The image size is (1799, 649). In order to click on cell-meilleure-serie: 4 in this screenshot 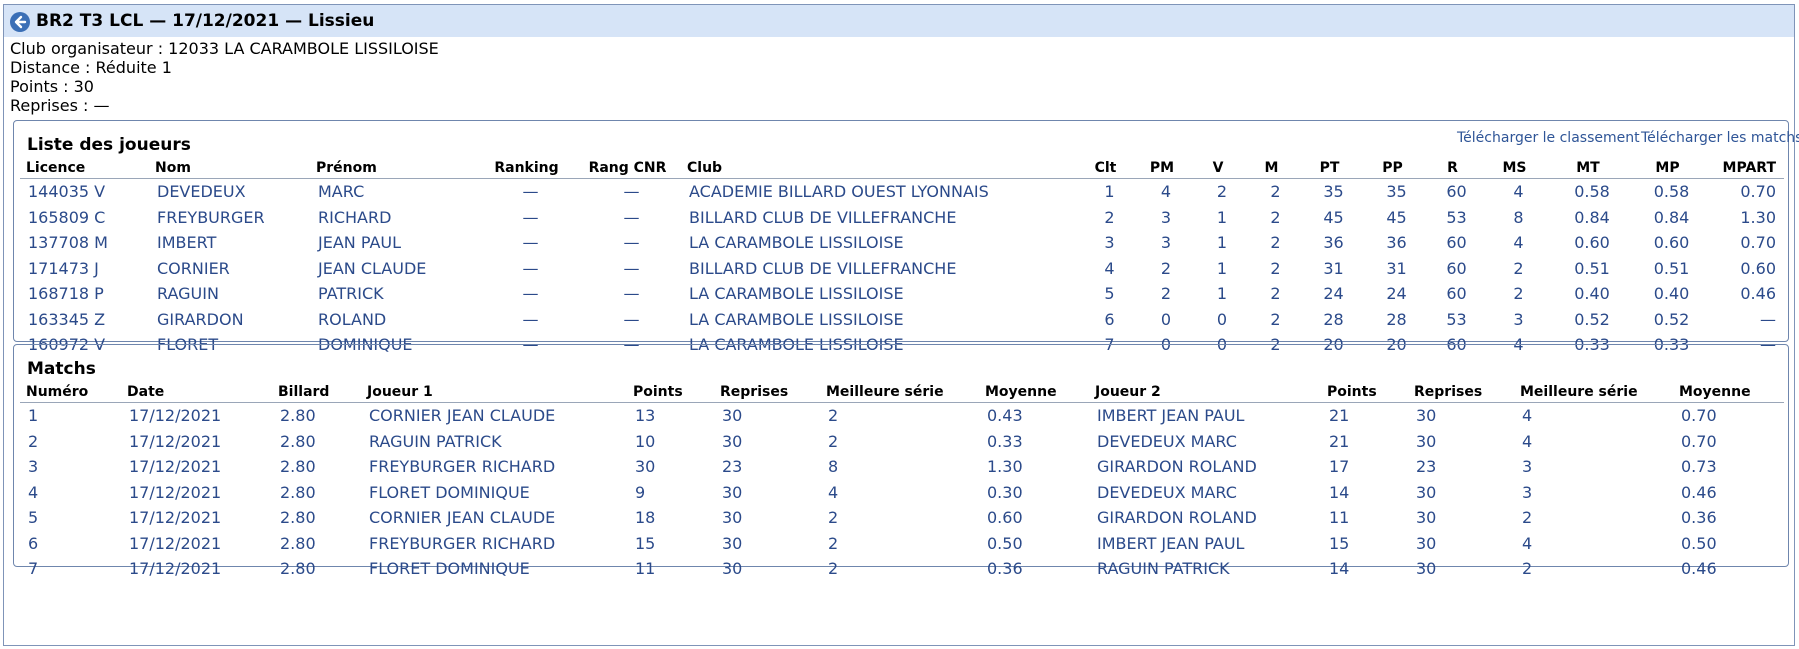, I will do `click(1527, 416)`.